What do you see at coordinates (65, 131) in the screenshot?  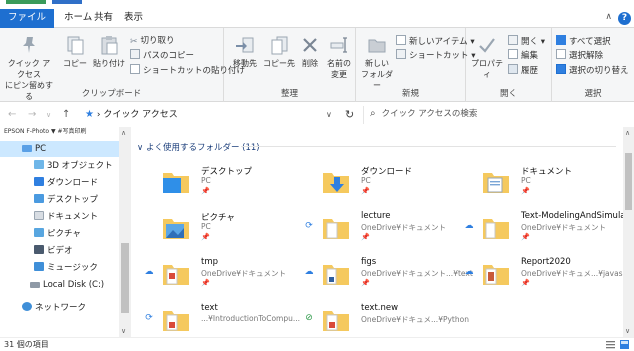 I see `nav-partial-item: EPSON F-Photo ▼ #写真印刷` at bounding box center [65, 131].